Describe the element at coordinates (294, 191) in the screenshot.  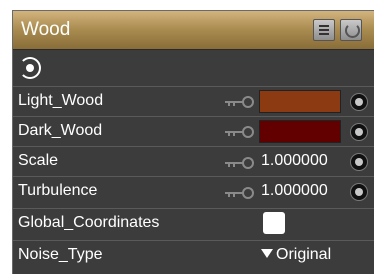
I see `turbulence-value-field: 1.000000` at that location.